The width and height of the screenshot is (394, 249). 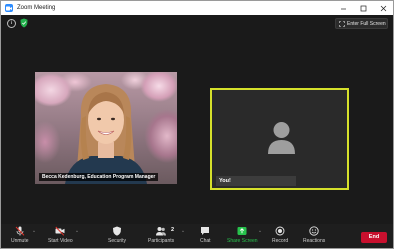 I want to click on minimize-icon, so click(x=343, y=8).